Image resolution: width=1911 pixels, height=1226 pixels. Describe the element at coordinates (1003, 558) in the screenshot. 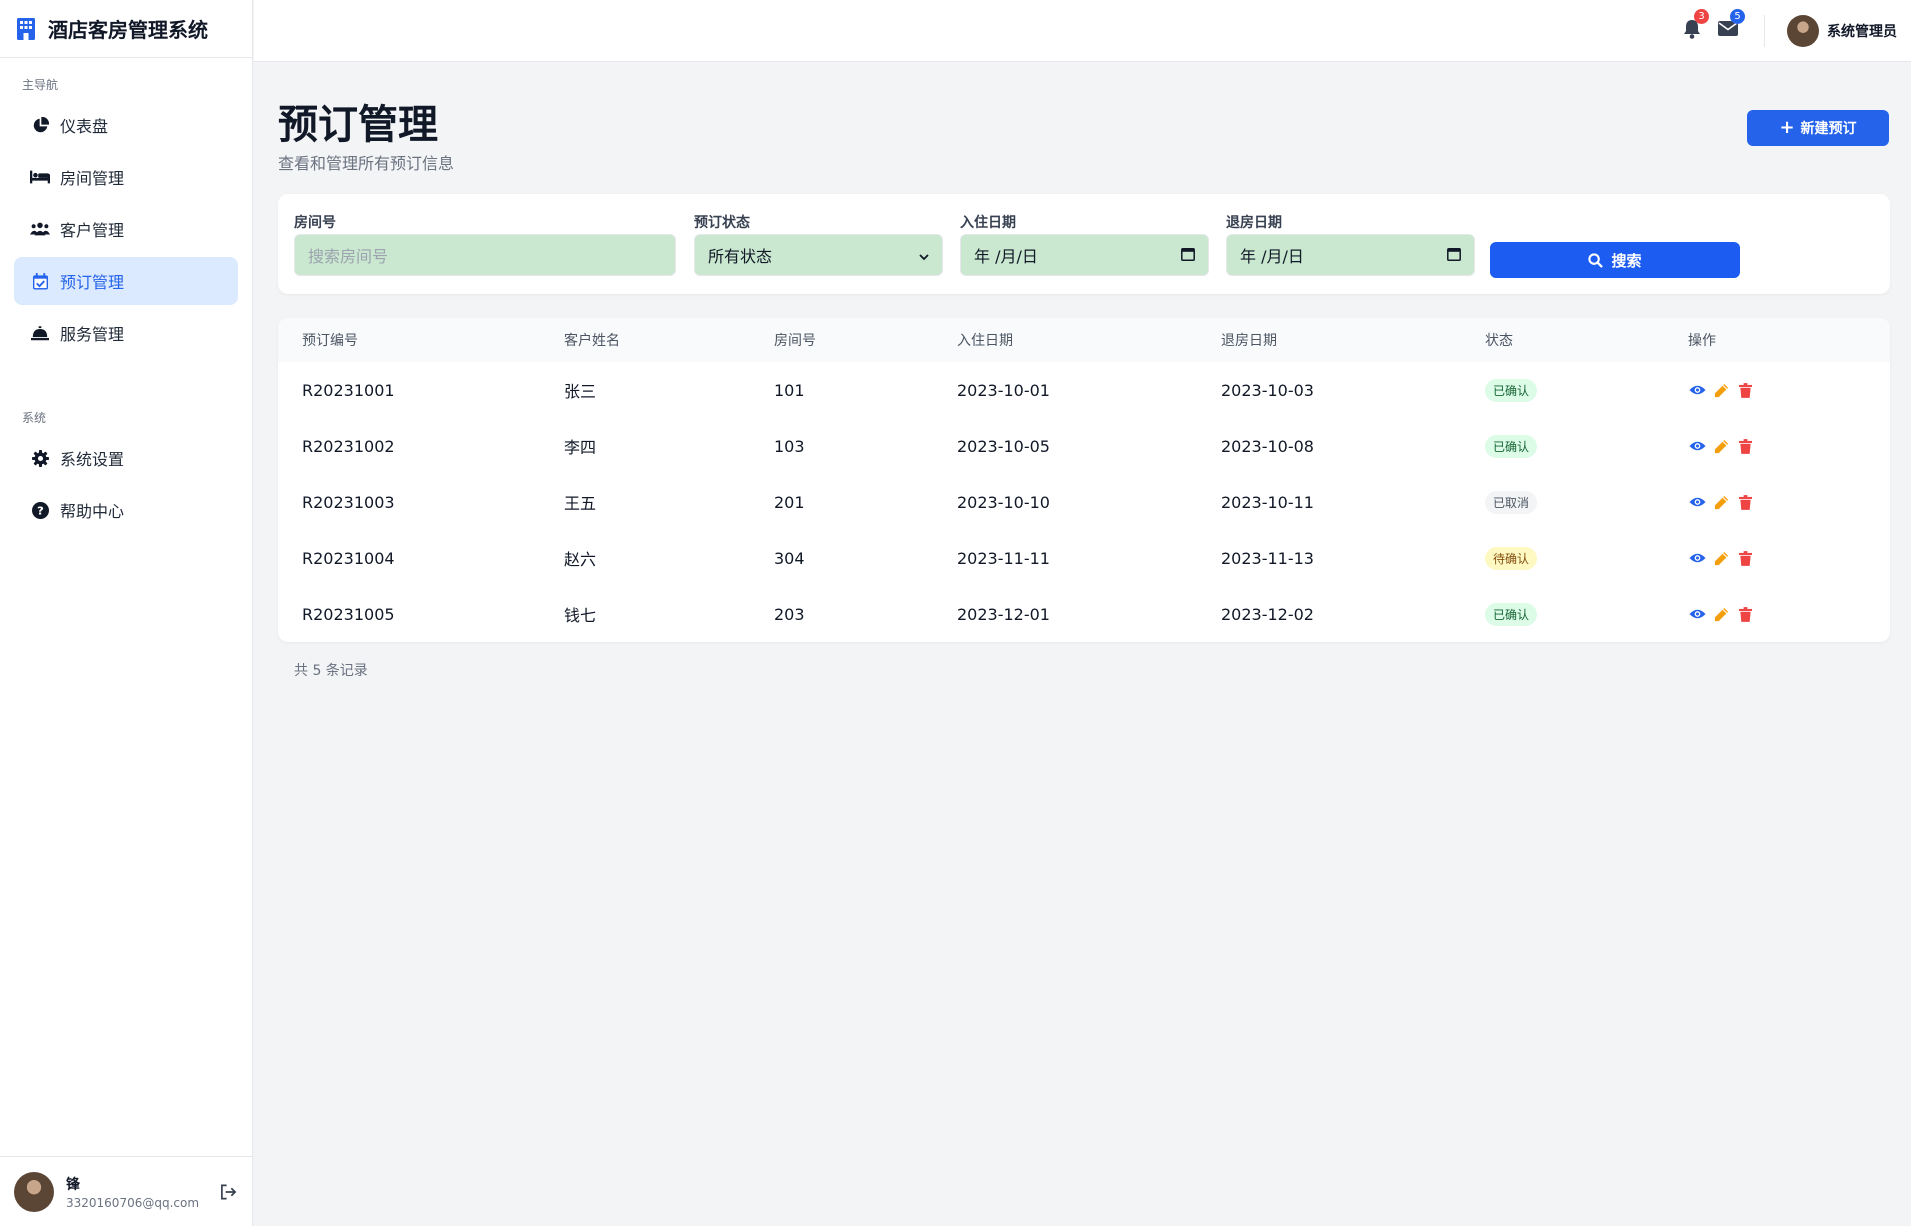

I see `checkin-date: 2023-11-11` at that location.